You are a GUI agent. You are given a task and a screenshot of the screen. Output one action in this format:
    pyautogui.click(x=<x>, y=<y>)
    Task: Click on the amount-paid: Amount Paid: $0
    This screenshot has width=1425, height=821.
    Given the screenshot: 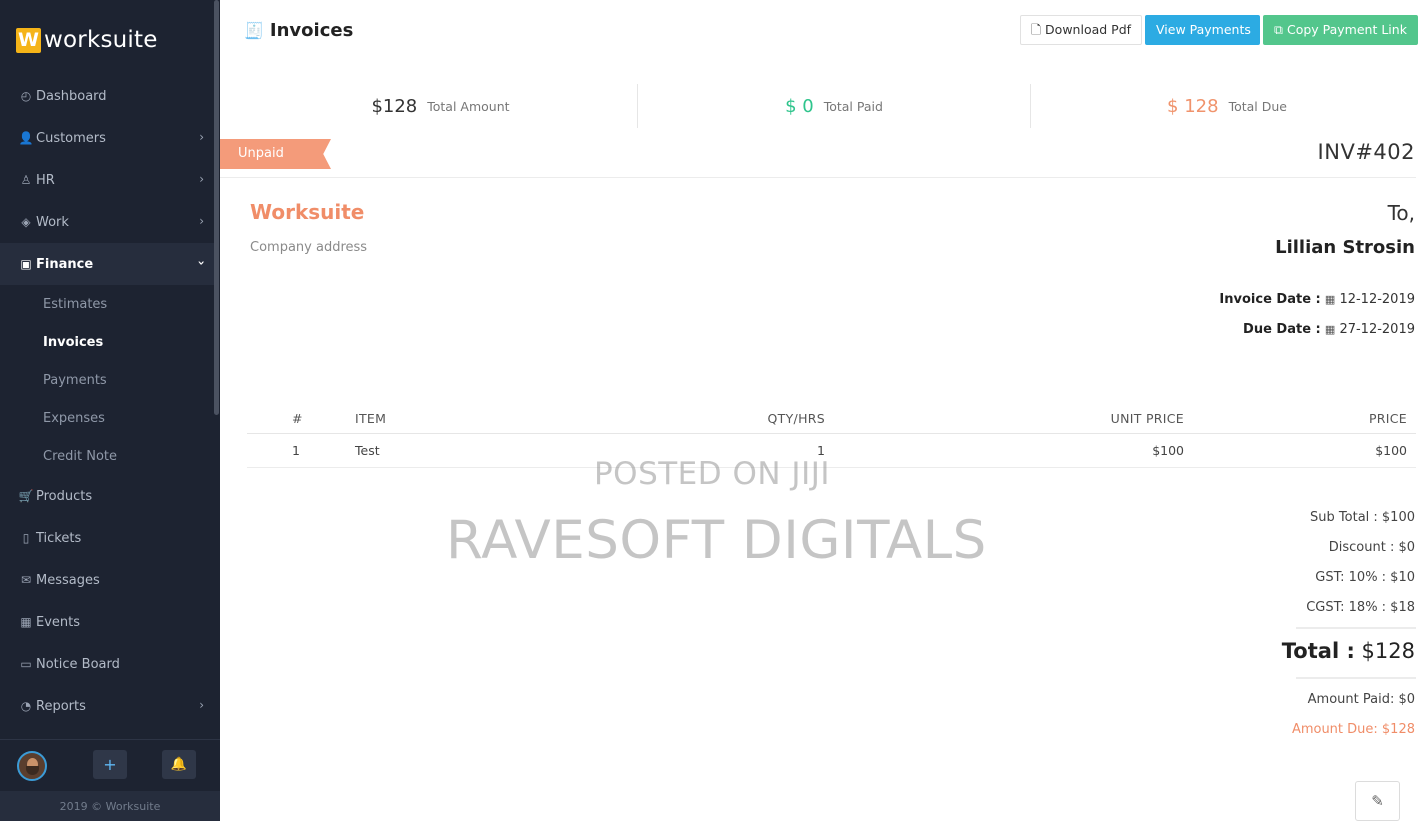 What is the action you would take?
    pyautogui.click(x=1361, y=699)
    